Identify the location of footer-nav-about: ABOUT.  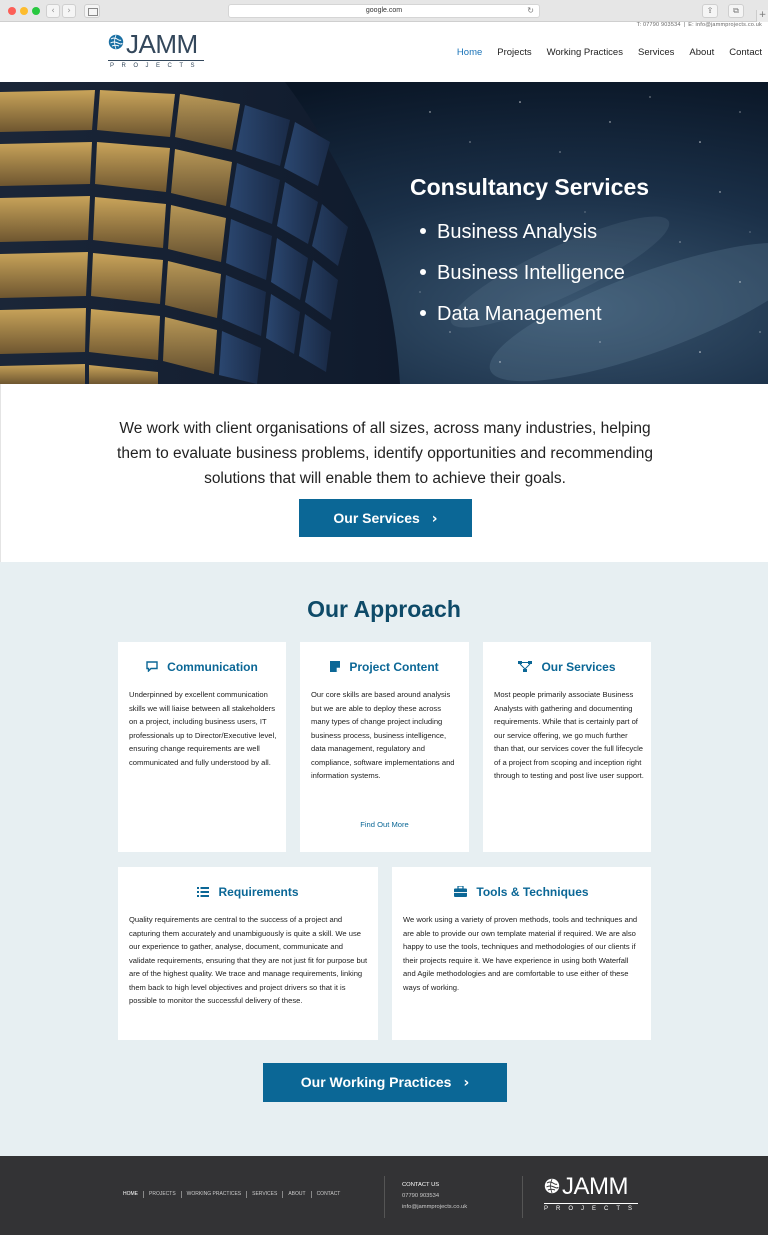
(296, 1194).